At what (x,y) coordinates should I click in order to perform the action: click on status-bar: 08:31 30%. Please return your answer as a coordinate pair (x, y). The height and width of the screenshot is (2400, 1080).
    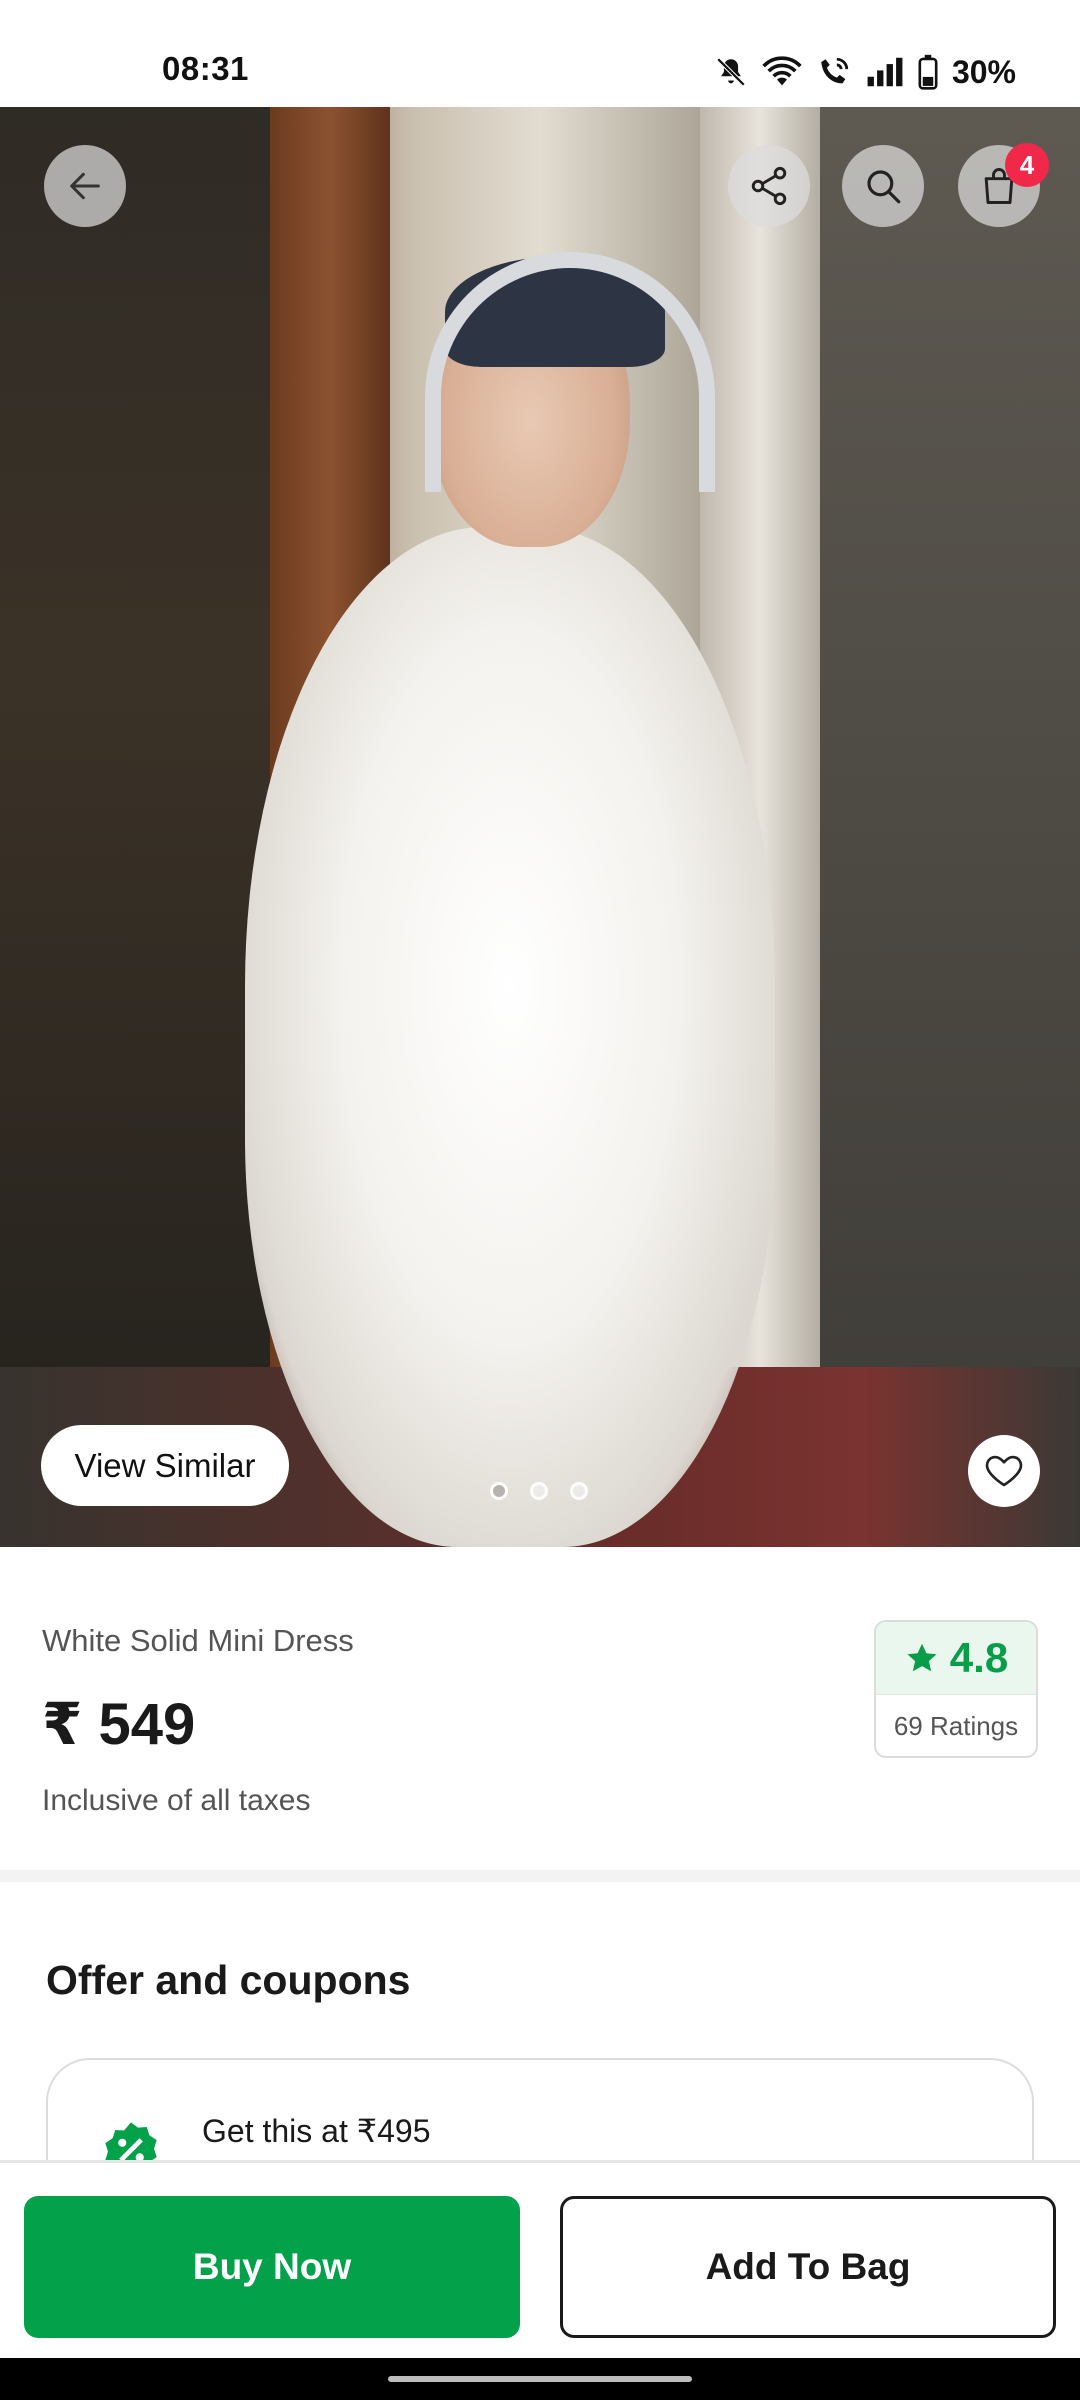
    Looking at the image, I should click on (540, 53).